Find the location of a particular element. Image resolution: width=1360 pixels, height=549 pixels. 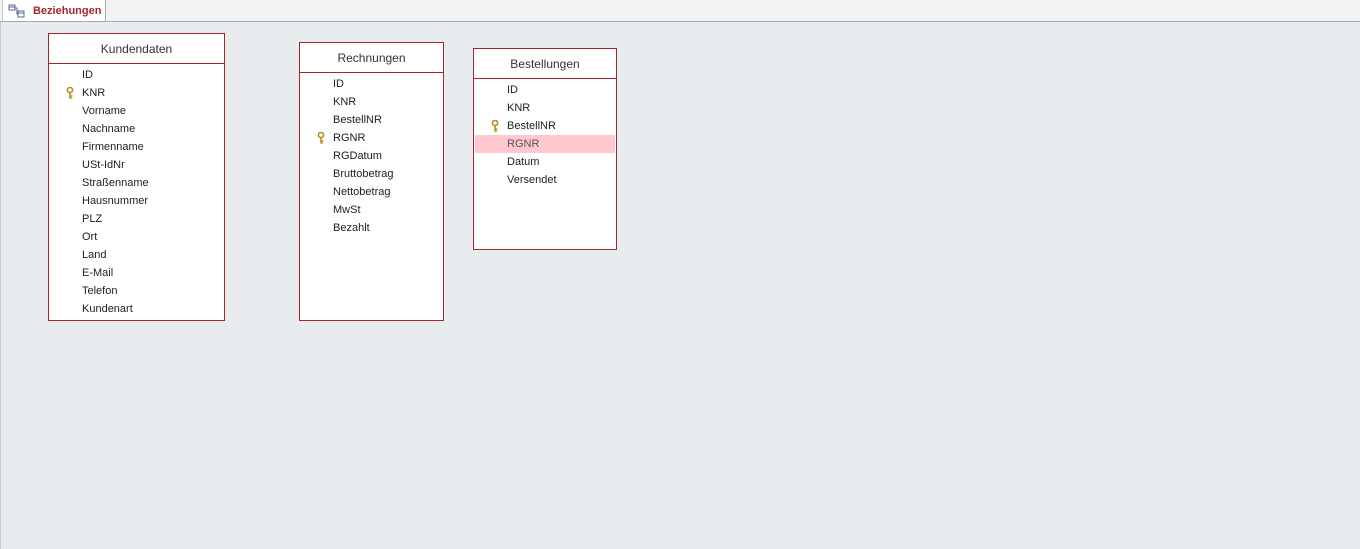

field-name: Vorname is located at coordinates (104, 111).